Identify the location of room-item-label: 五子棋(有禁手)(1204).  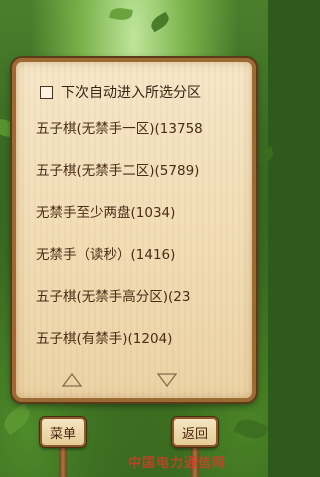
(104, 339).